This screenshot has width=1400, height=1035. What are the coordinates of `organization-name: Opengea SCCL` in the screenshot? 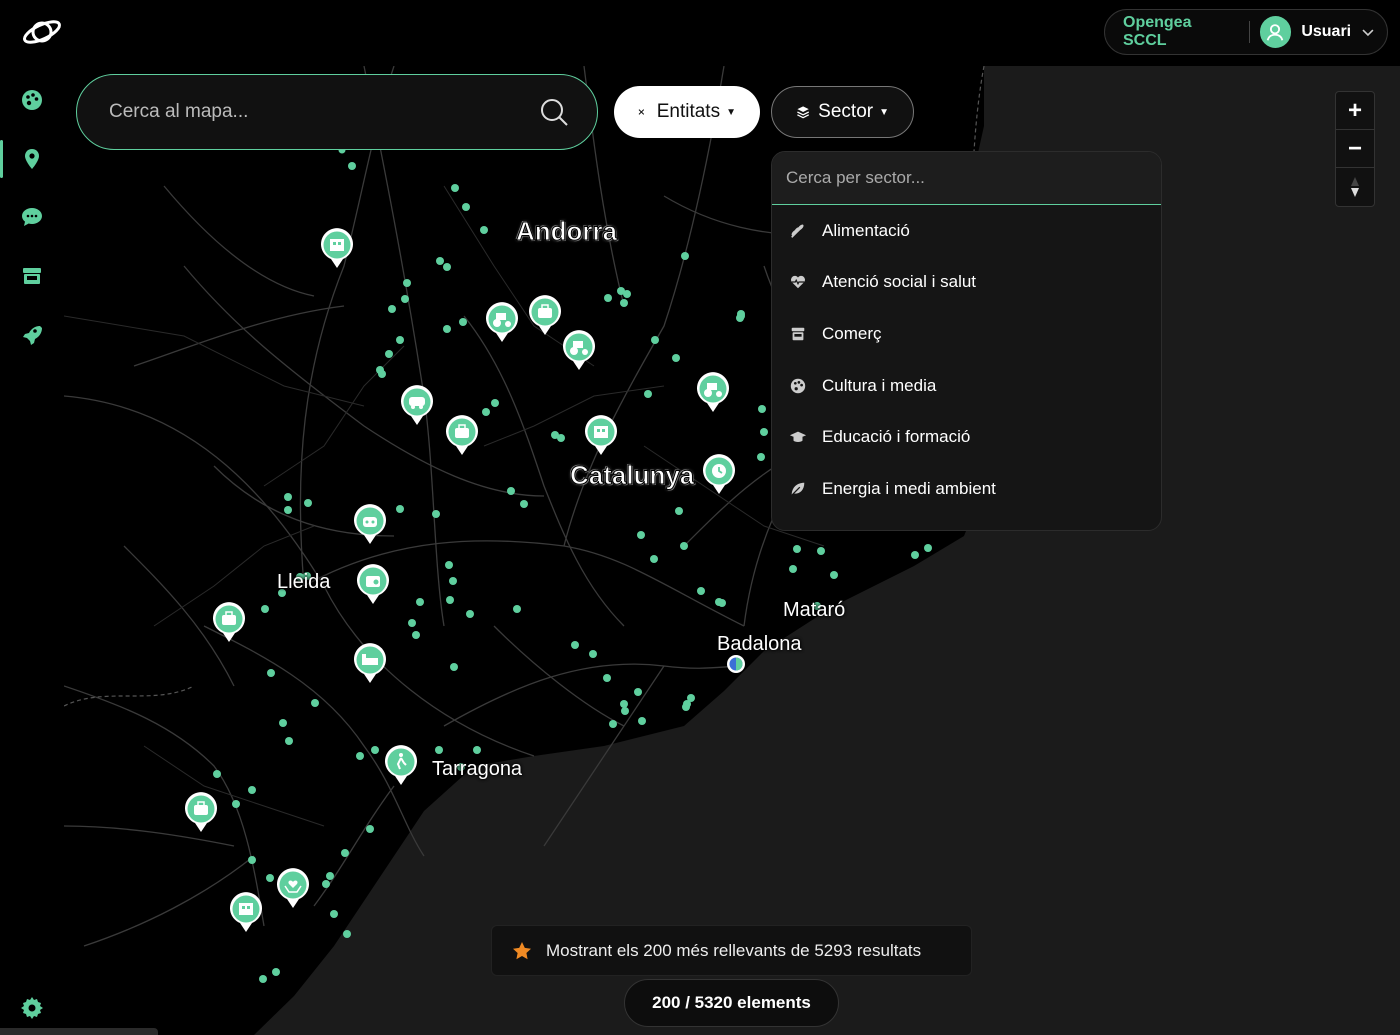 It's located at (1157, 31).